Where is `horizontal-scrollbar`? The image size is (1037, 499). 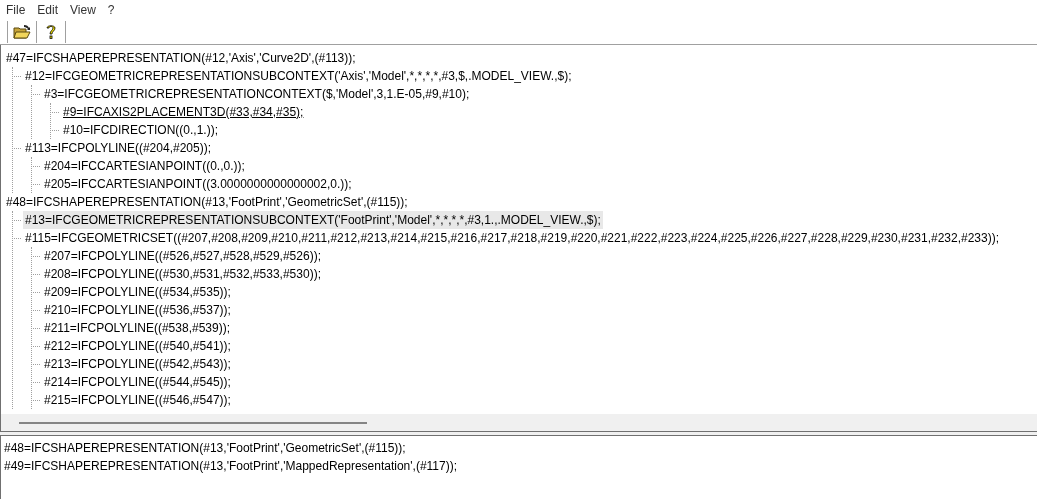
horizontal-scrollbar is located at coordinates (193, 422).